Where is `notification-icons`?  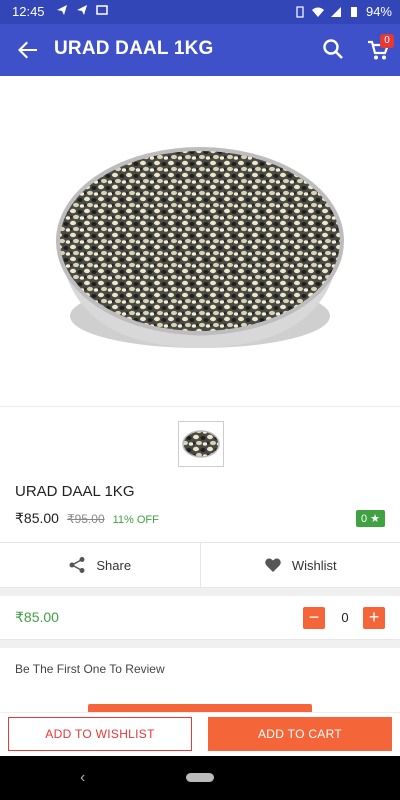 notification-icons is located at coordinates (82, 10).